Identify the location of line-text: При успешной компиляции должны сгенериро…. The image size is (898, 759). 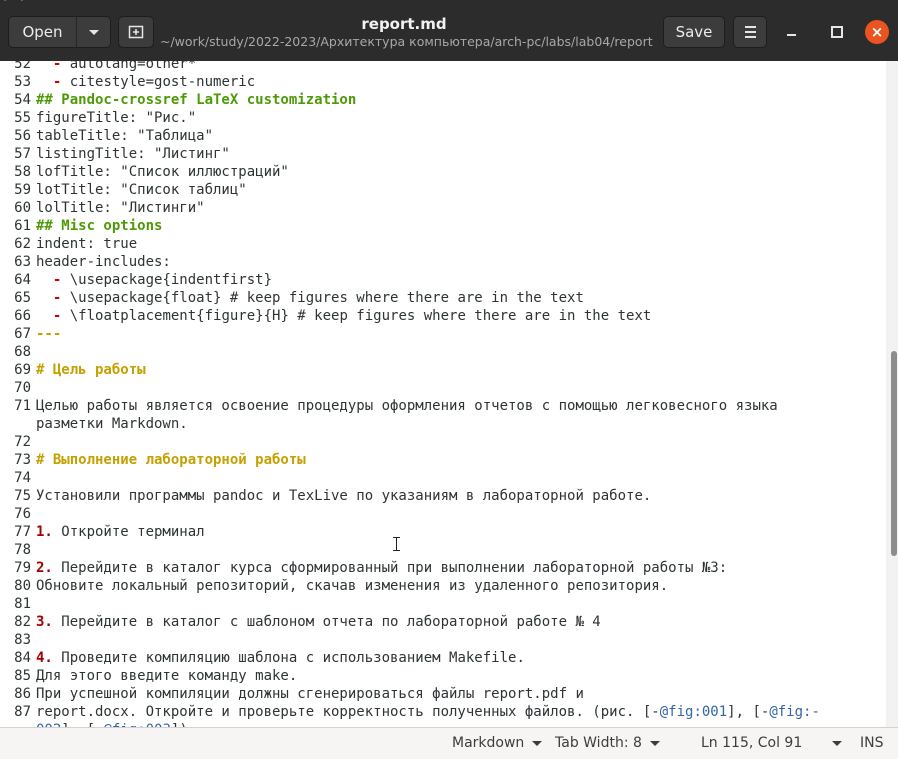
(307, 694).